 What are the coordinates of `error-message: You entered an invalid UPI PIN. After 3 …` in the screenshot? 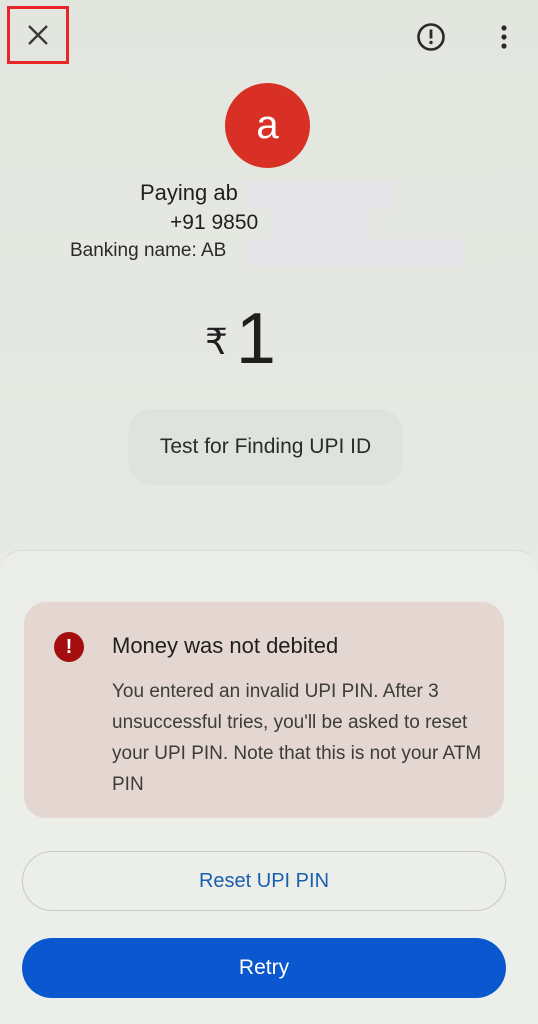 It's located at (297, 738).